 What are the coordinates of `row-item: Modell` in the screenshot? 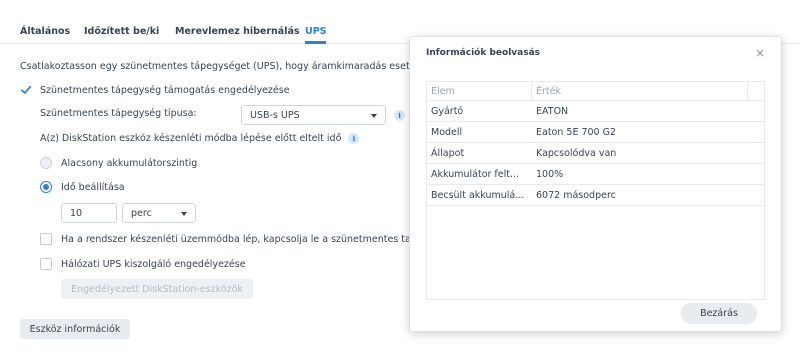 It's located at (447, 132).